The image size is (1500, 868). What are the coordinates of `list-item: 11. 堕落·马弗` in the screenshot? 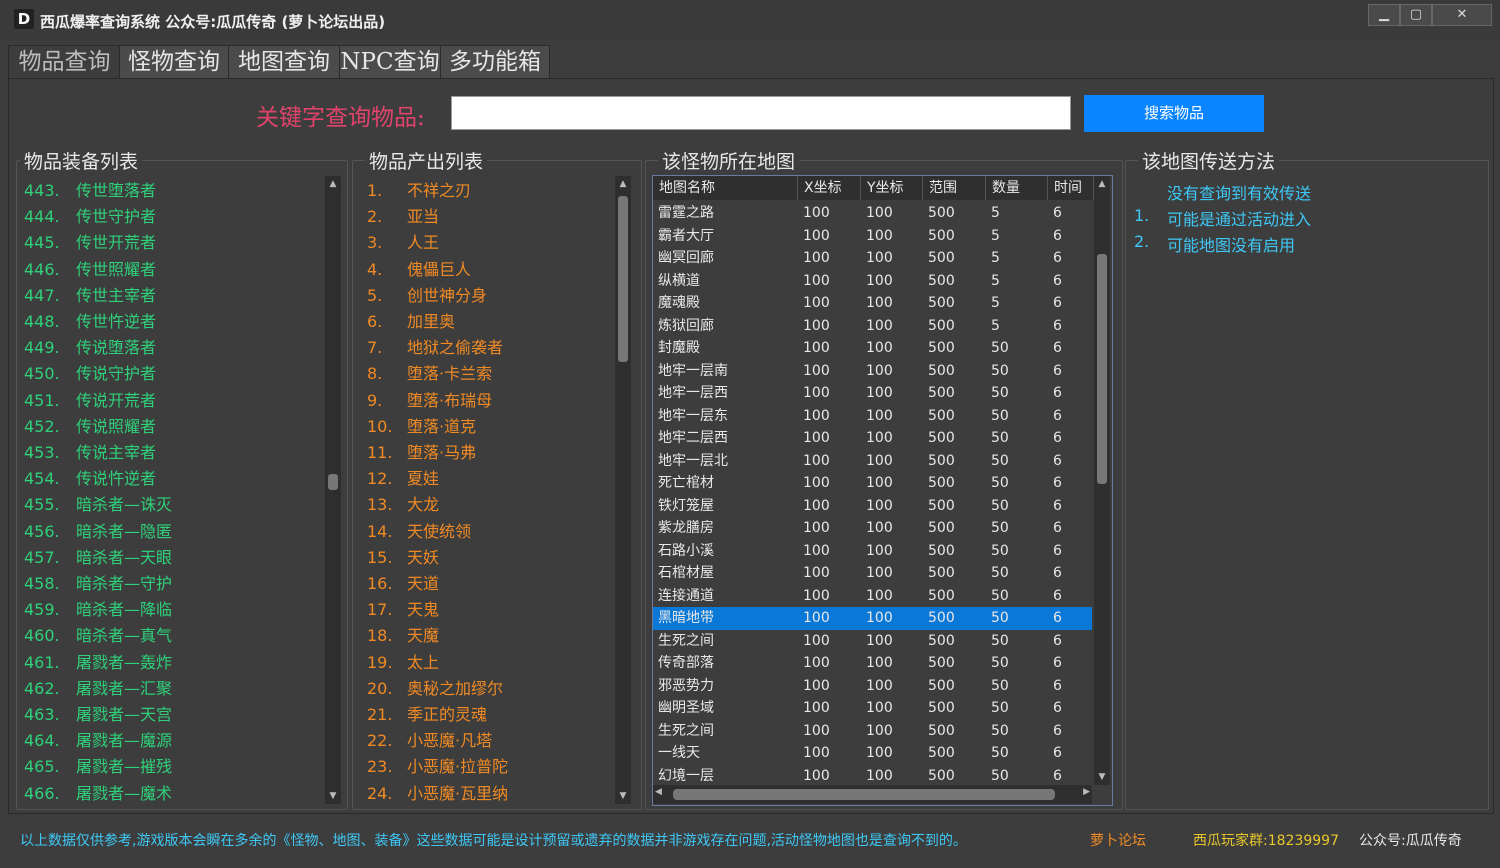 It's located at (489, 453).